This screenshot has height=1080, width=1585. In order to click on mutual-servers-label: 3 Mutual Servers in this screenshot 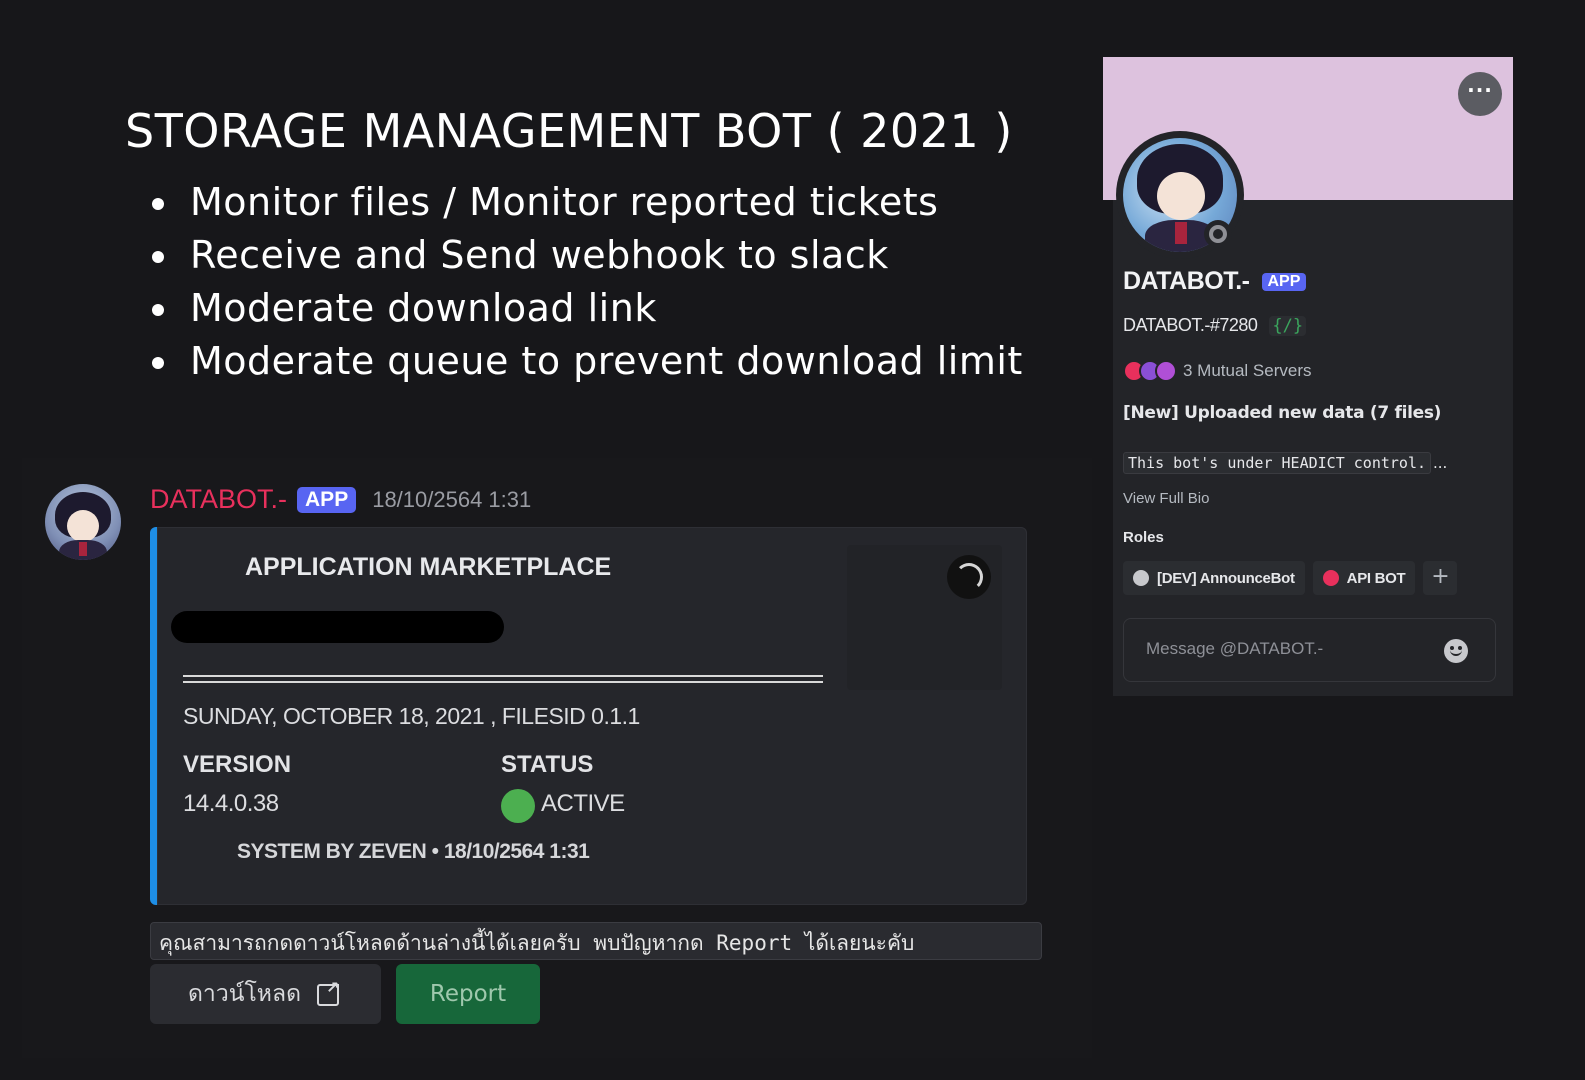, I will do `click(1247, 370)`.